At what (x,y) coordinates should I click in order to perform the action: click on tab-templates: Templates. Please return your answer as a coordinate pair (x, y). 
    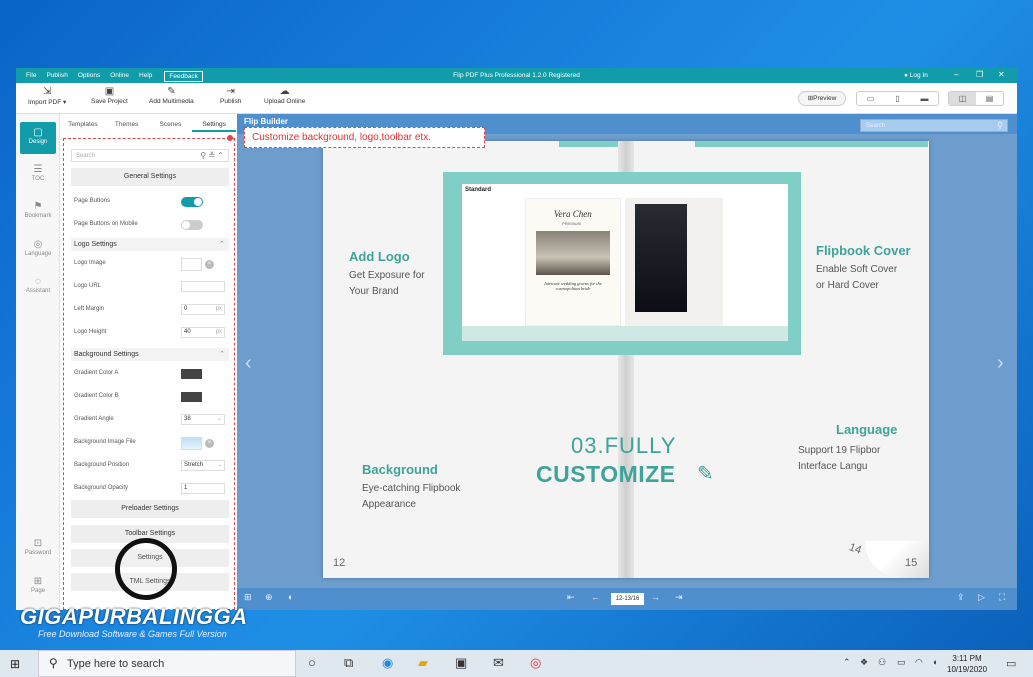
    Looking at the image, I should click on (83, 126).